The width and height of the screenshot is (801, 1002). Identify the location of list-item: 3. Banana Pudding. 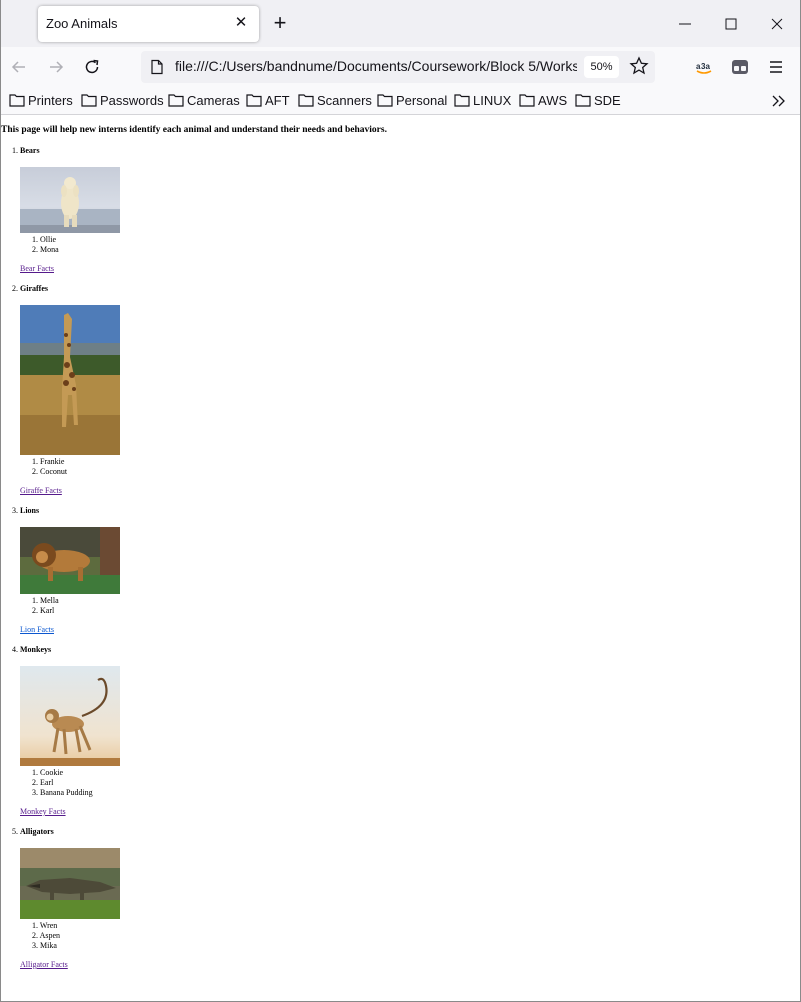
(62, 793).